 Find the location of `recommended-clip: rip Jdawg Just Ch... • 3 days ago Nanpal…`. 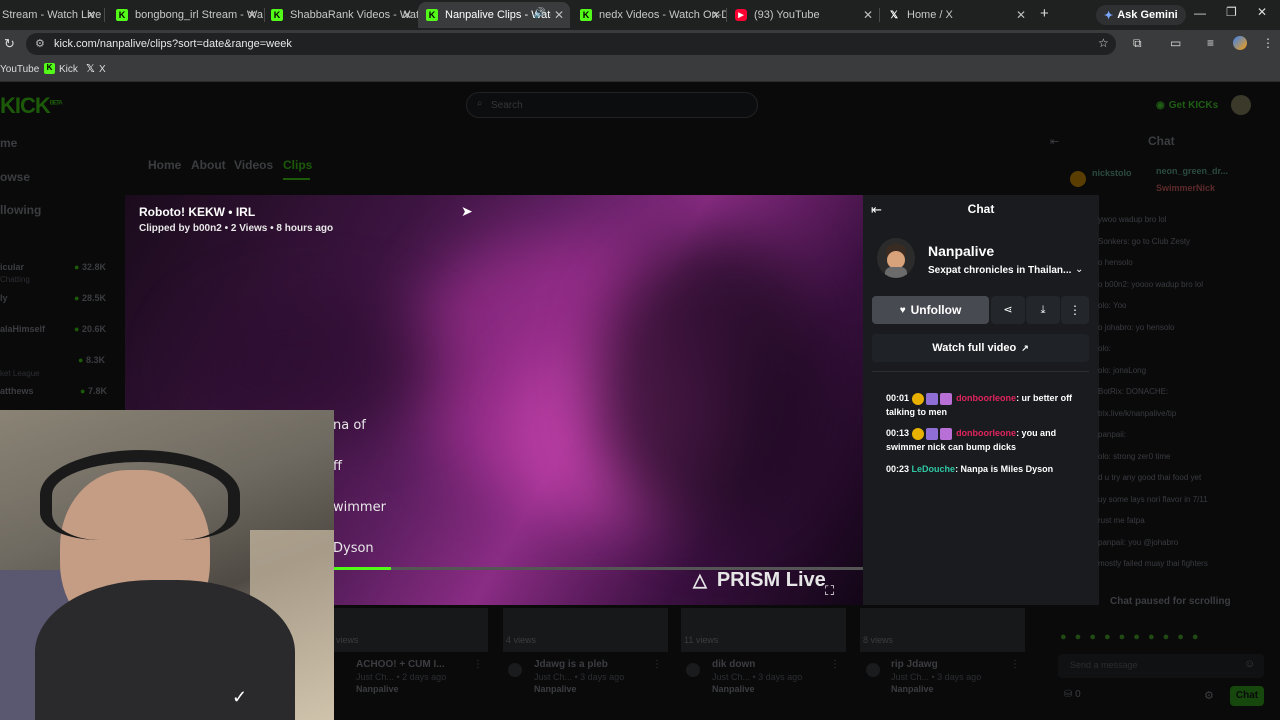

recommended-clip: rip Jdawg Just Ch... • 3 days ago Nanpal… is located at coordinates (956, 676).